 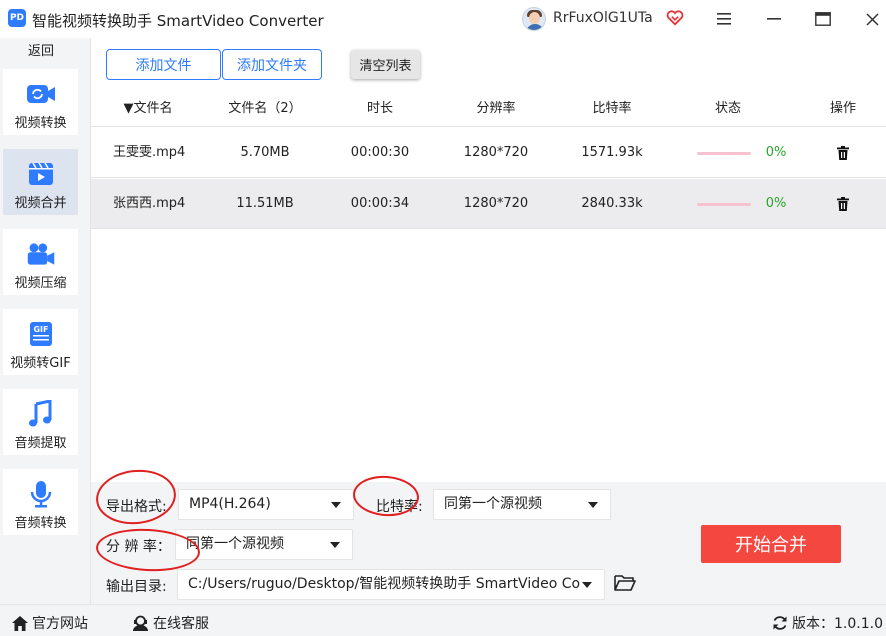 I want to click on sidebar-item-audio-convert: 音频转换, so click(x=40, y=502).